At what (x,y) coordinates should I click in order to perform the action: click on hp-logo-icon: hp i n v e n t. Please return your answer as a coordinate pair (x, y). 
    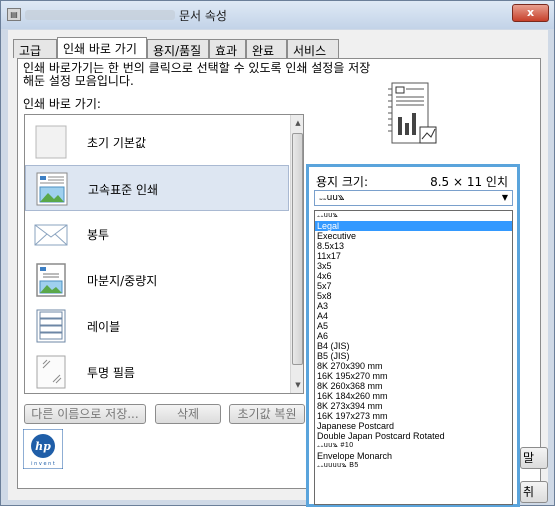
    Looking at the image, I should click on (43, 449).